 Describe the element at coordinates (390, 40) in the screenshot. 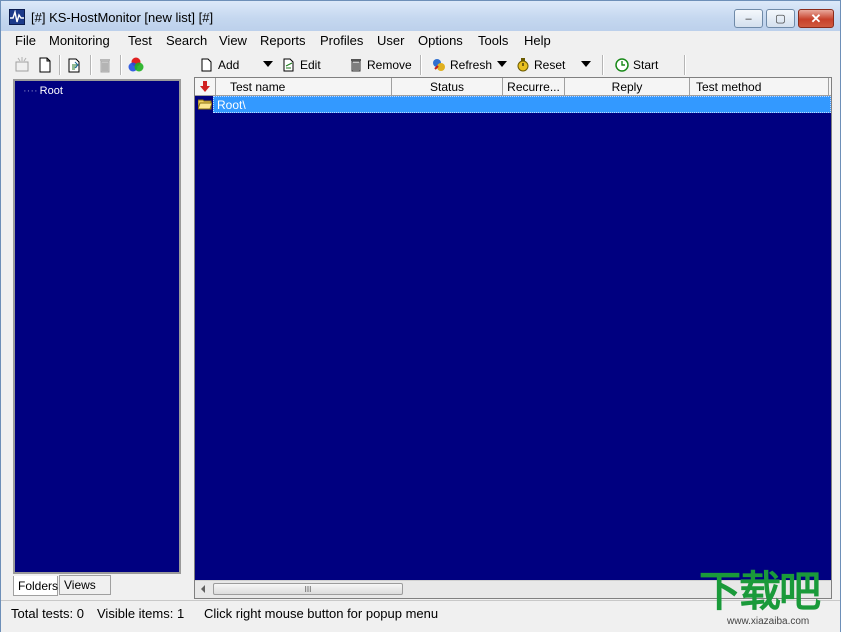

I see `menu-user: User` at that location.